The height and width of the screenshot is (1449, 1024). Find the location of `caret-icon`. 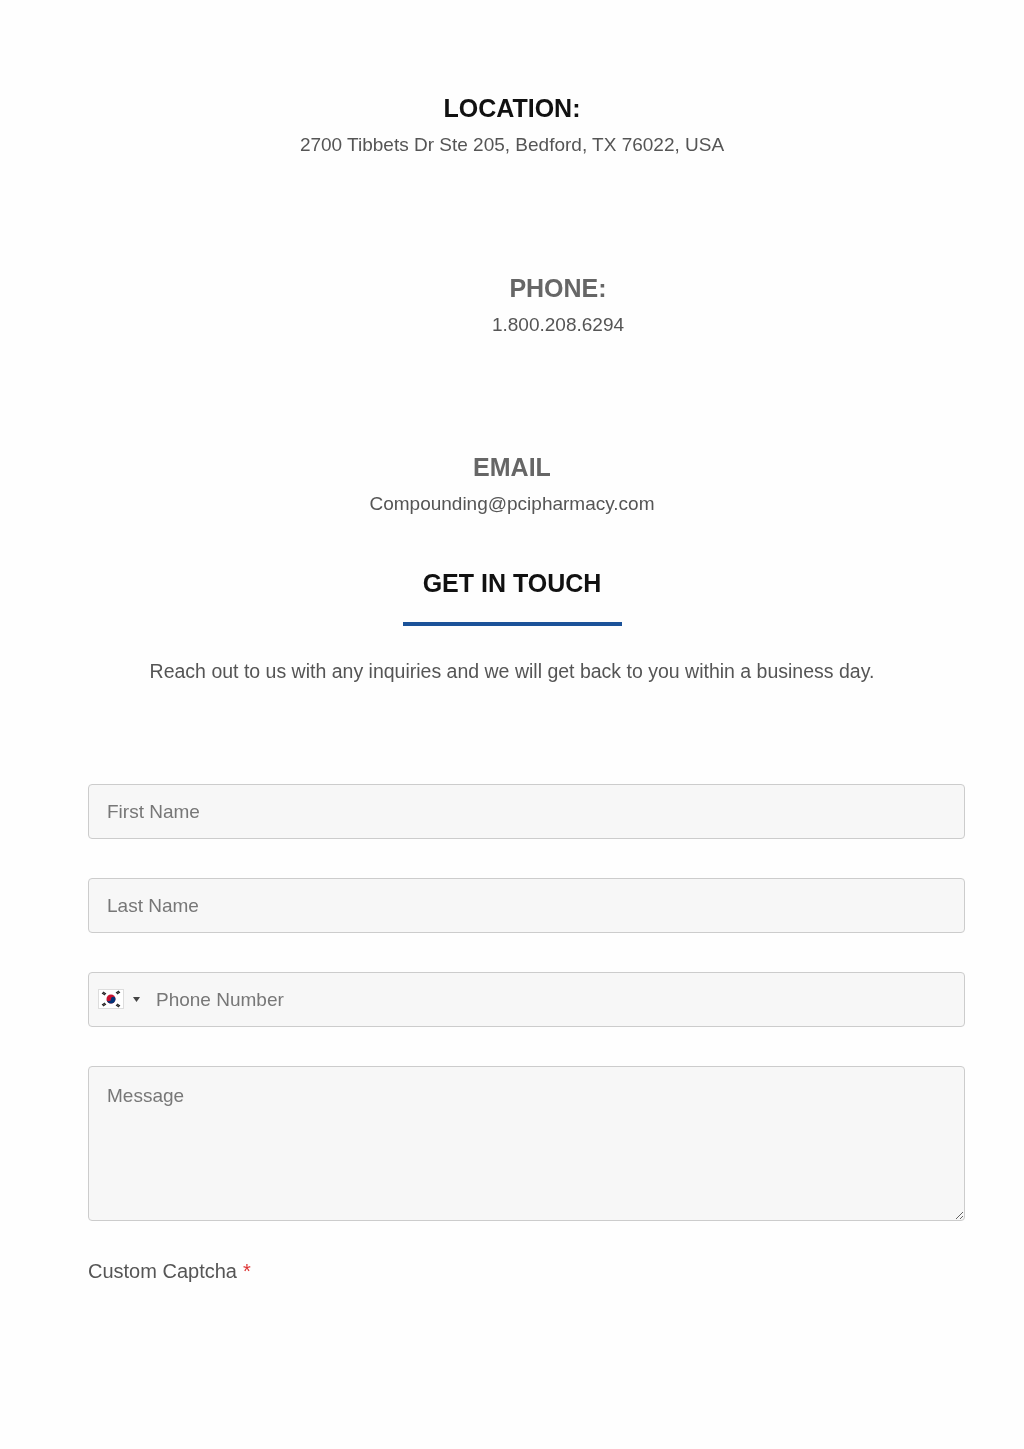

caret-icon is located at coordinates (136, 999).